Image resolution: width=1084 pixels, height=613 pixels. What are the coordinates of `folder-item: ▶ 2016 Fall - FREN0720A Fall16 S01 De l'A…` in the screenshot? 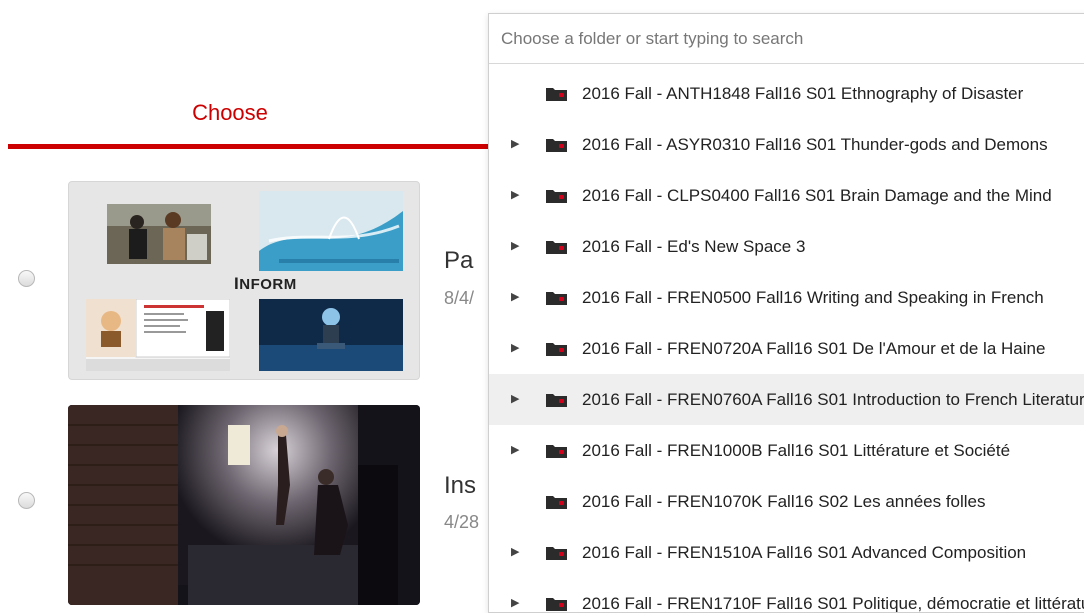 It's located at (786, 348).